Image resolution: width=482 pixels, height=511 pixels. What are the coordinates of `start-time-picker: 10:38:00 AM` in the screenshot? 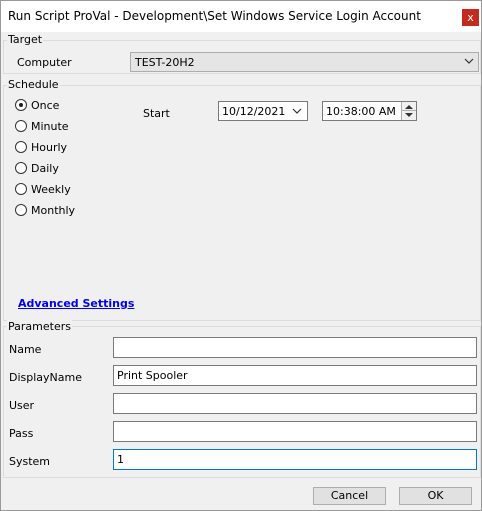 It's located at (369, 111).